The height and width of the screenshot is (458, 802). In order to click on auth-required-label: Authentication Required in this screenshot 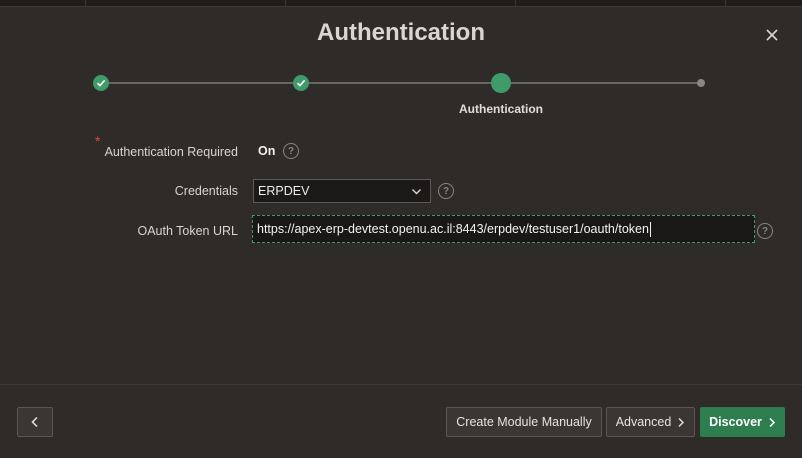, I will do `click(171, 152)`.